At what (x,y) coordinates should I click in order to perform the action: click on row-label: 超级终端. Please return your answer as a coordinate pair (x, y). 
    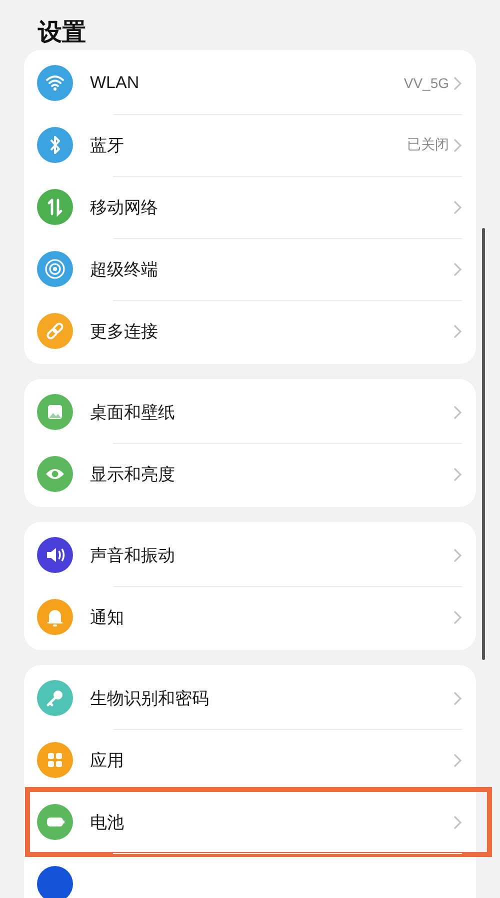
    Looking at the image, I should click on (271, 269).